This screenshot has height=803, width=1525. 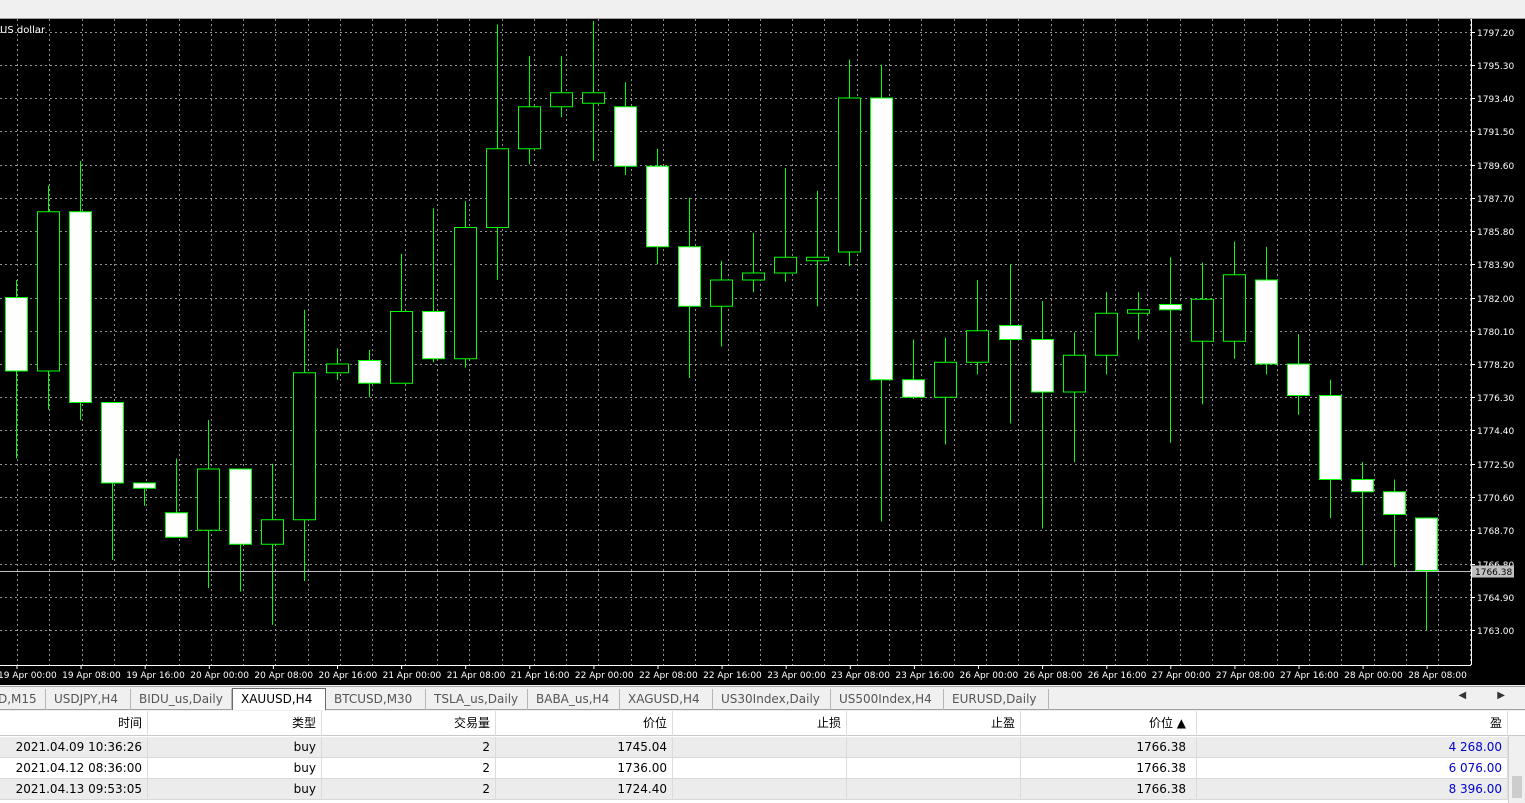 I want to click on scrollbar-thumb, so click(x=1517, y=787).